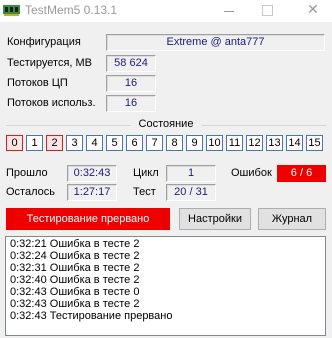 This screenshot has width=332, height=338. I want to click on state-cells: 0 1 2 3 4 5 6 7 8 9 10 11 12 13 14 15, so click(166, 143).